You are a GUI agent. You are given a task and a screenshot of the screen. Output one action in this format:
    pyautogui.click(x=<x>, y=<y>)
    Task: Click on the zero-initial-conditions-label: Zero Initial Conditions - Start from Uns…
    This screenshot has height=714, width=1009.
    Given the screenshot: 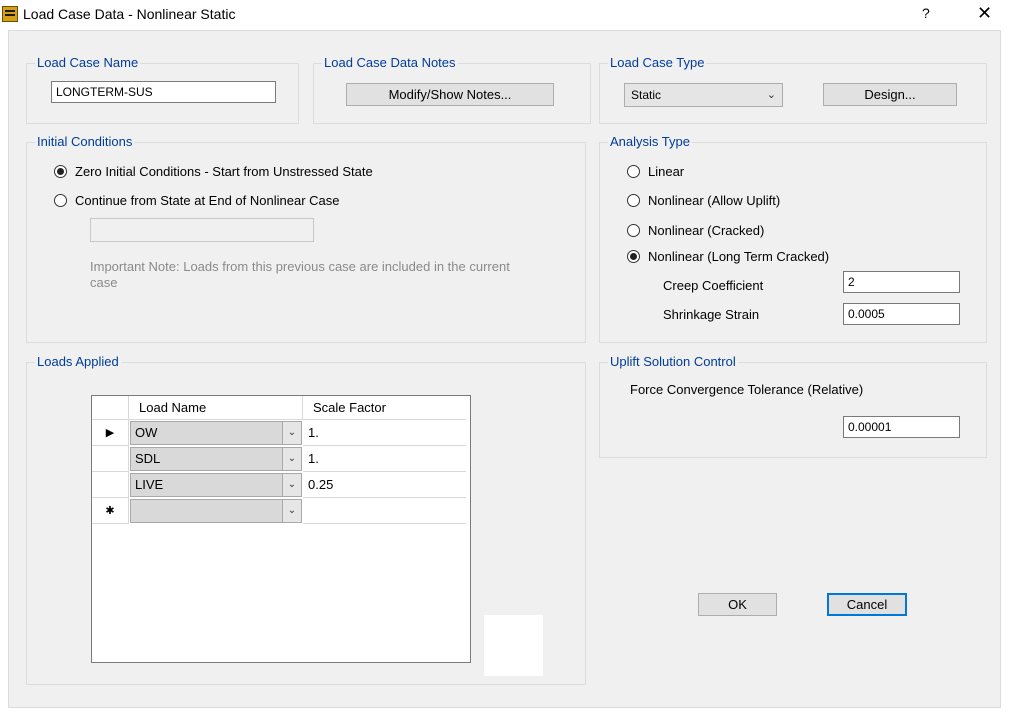 What is the action you would take?
    pyautogui.click(x=224, y=171)
    